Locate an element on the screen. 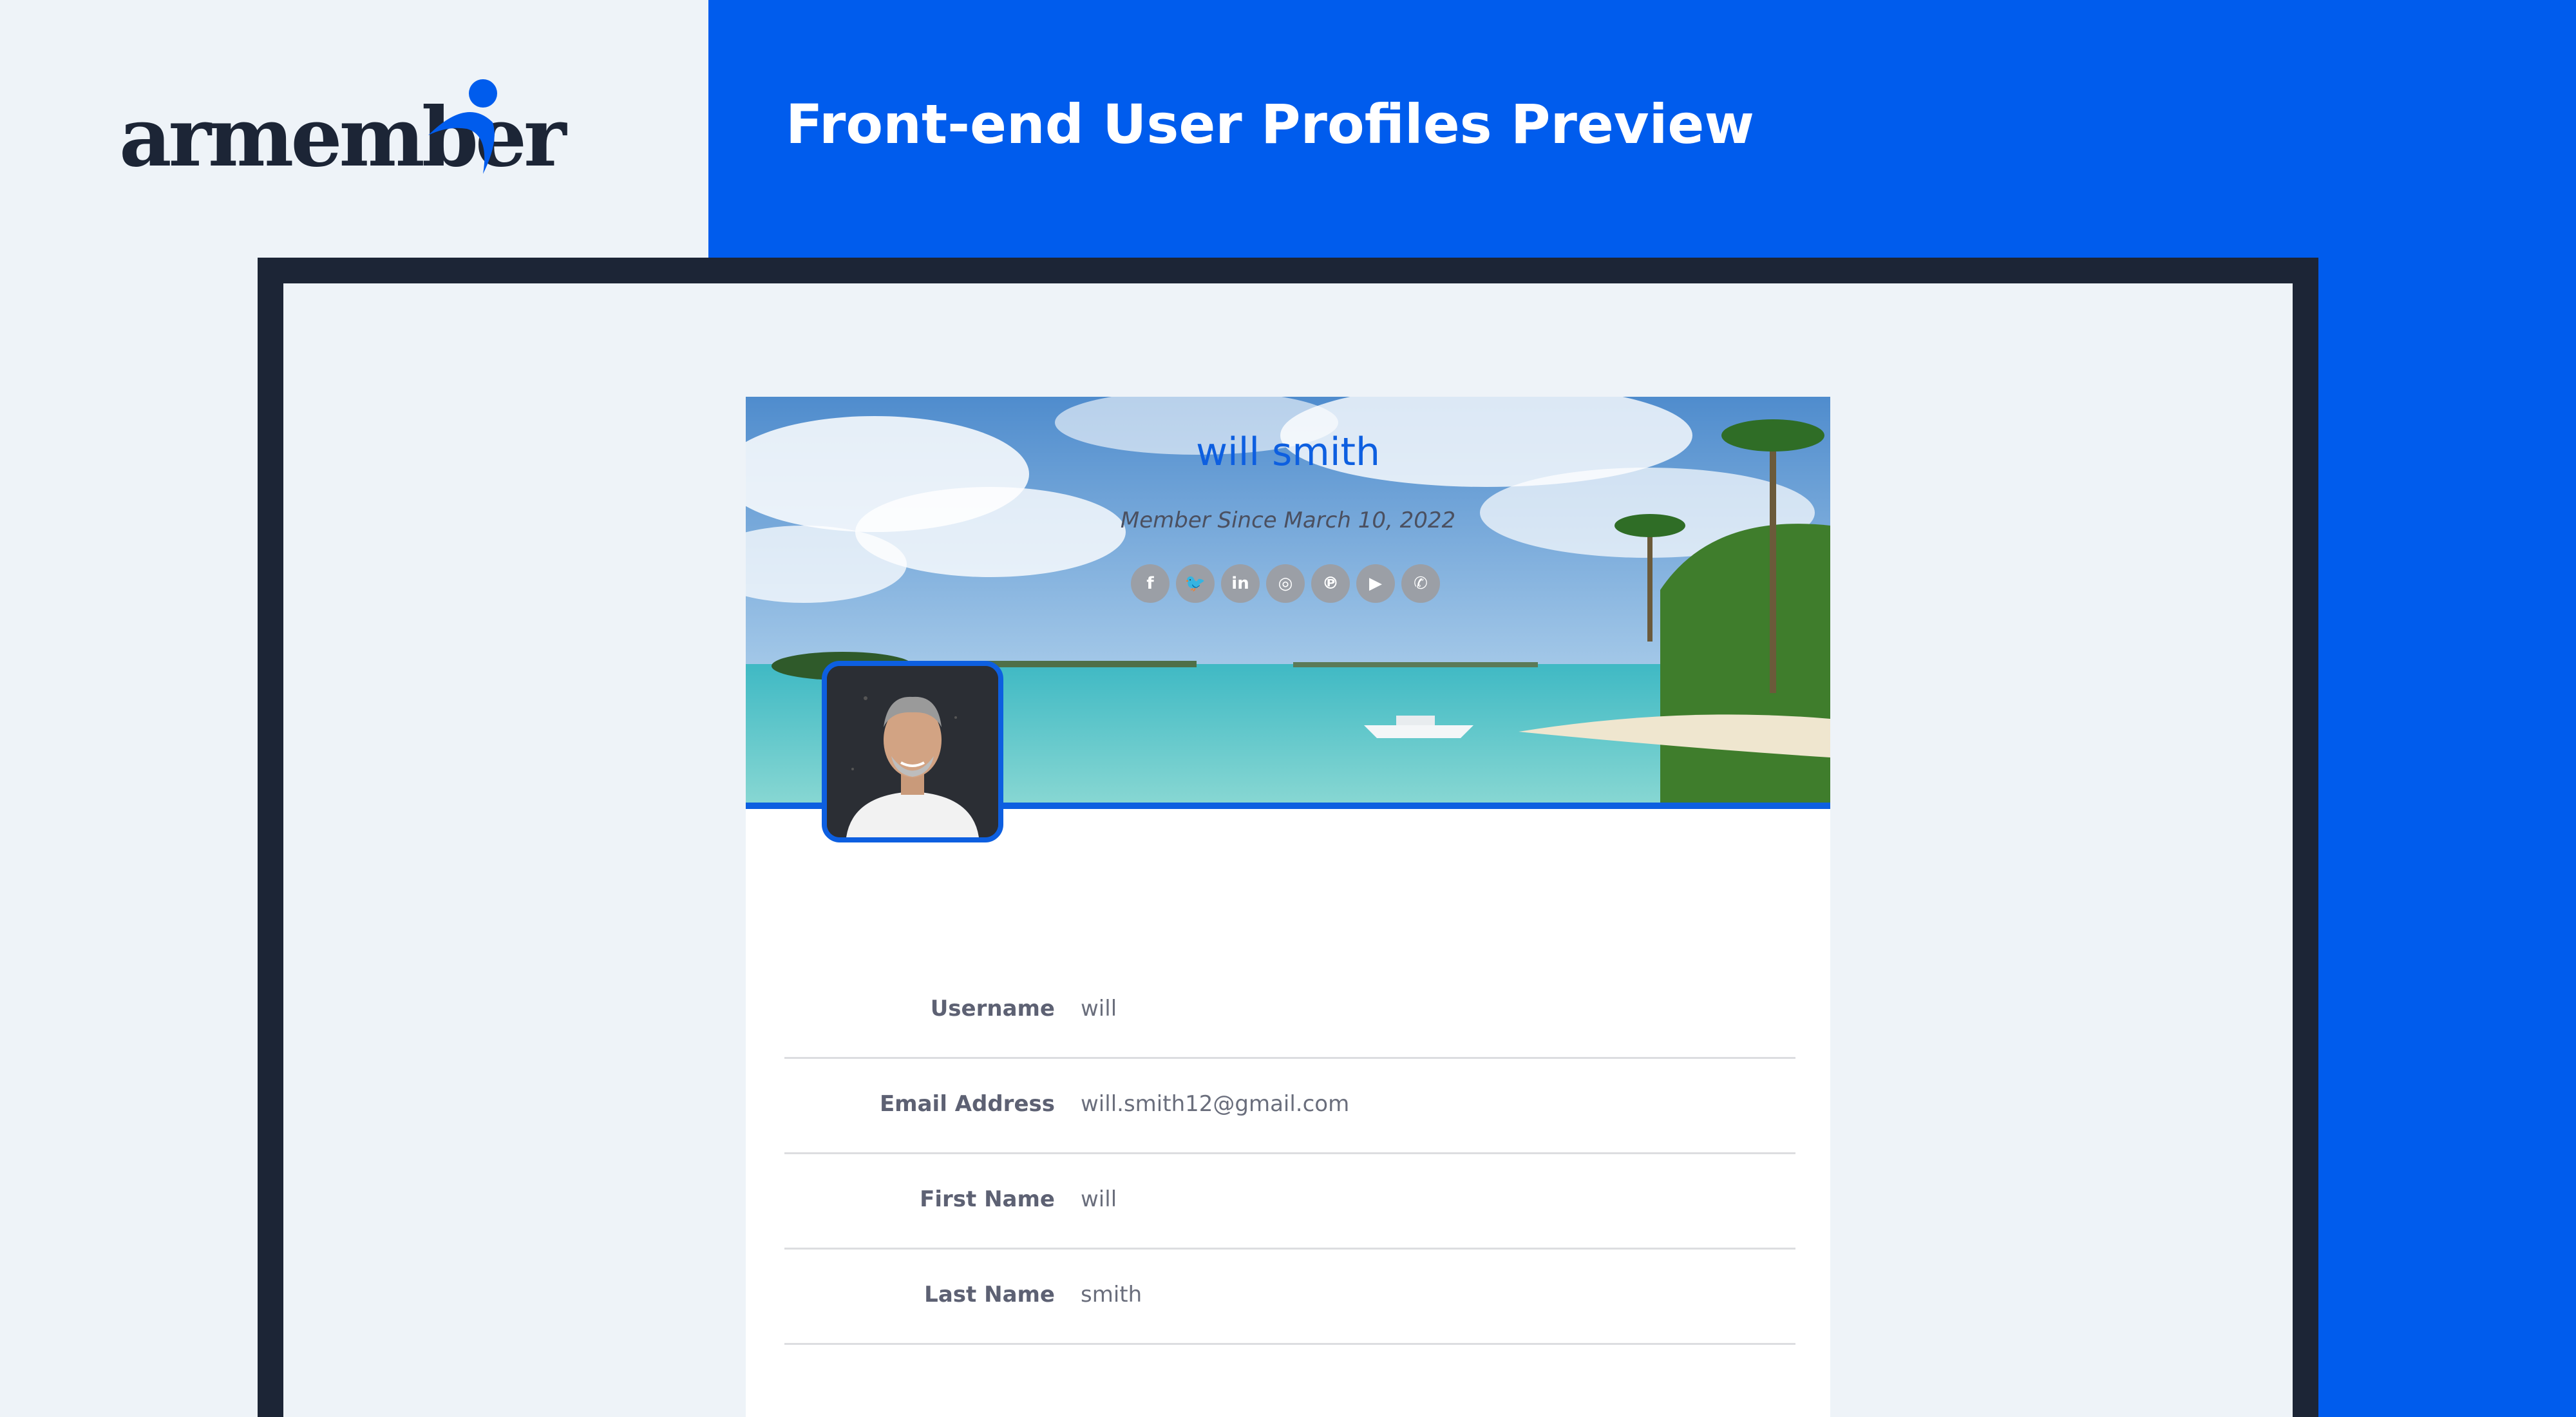  twitter-icon: 🐦 is located at coordinates (1195, 583).